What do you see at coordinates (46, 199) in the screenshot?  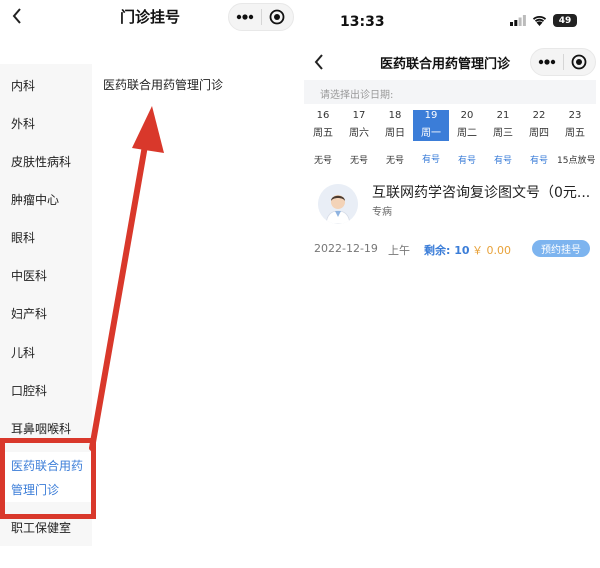 I see `sidebar-item-oncology: 肿瘤中心` at bounding box center [46, 199].